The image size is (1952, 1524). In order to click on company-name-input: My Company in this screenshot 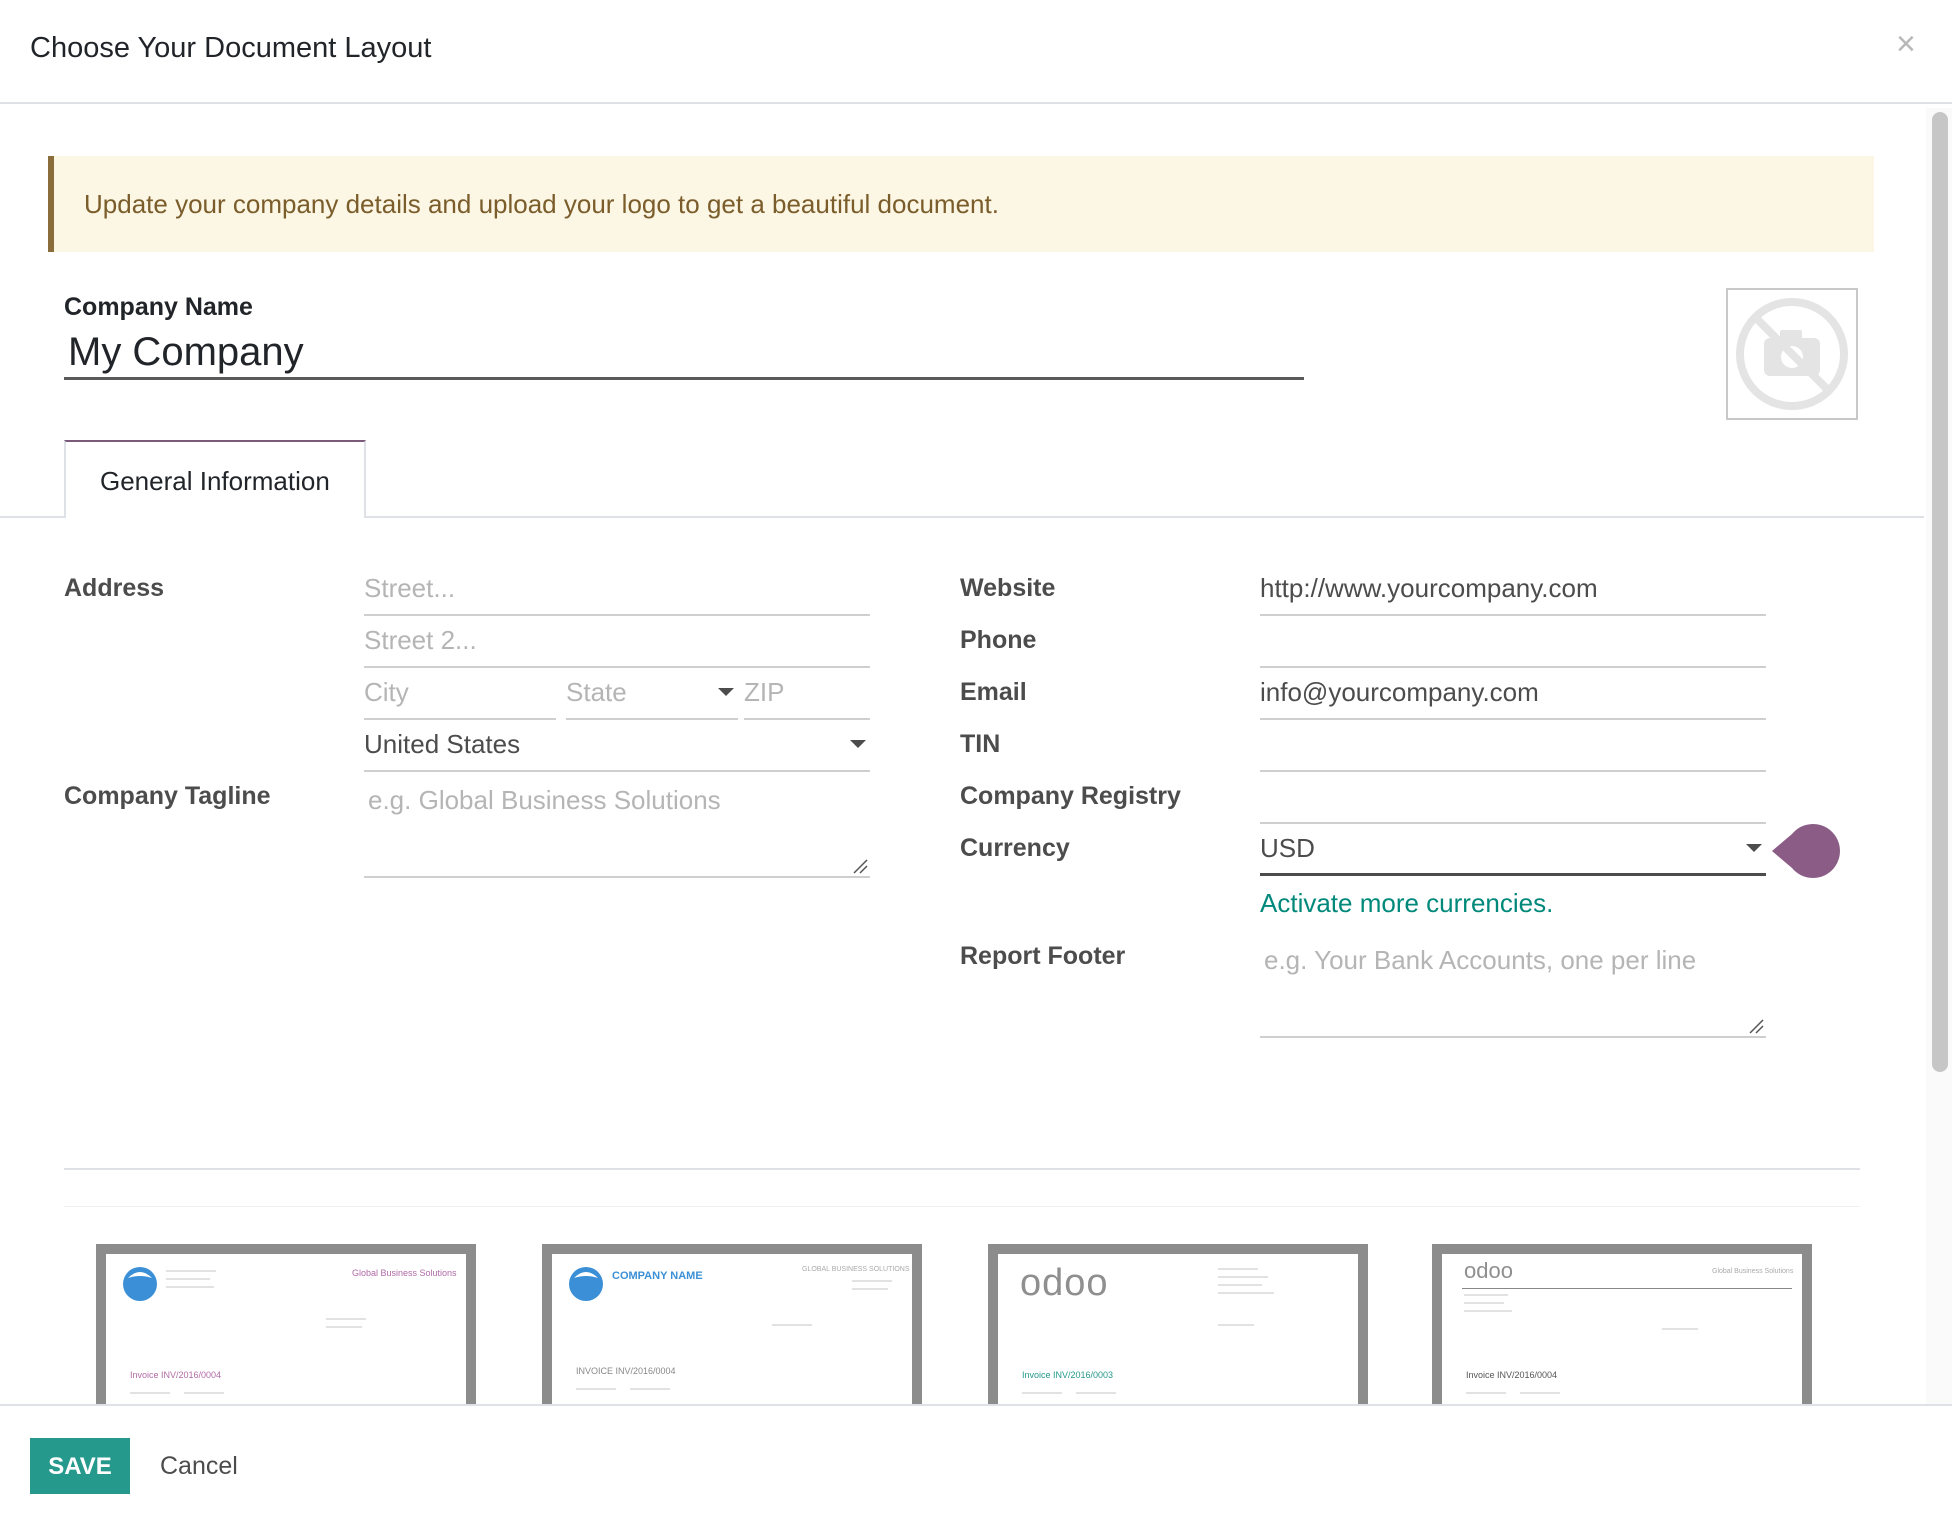, I will do `click(684, 352)`.